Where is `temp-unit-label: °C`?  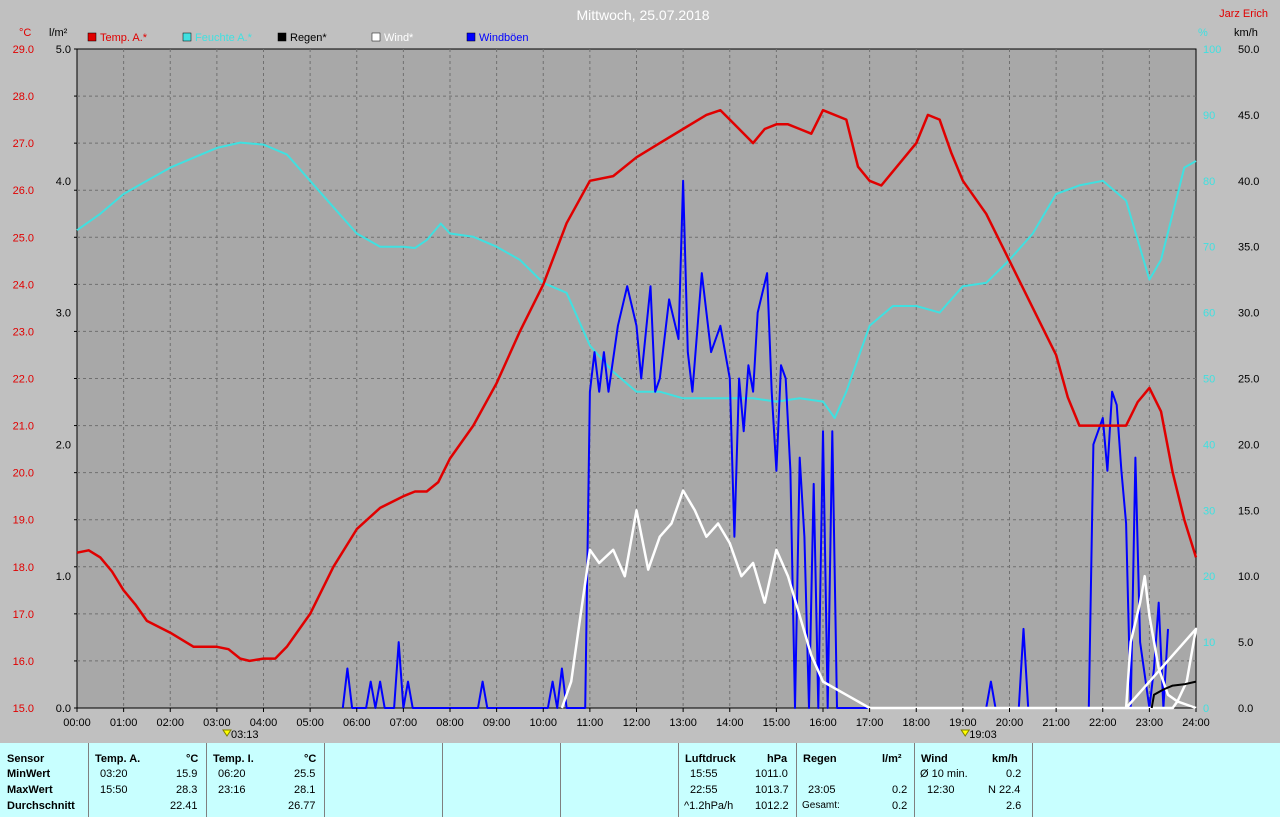 temp-unit-label: °C is located at coordinates (25, 33).